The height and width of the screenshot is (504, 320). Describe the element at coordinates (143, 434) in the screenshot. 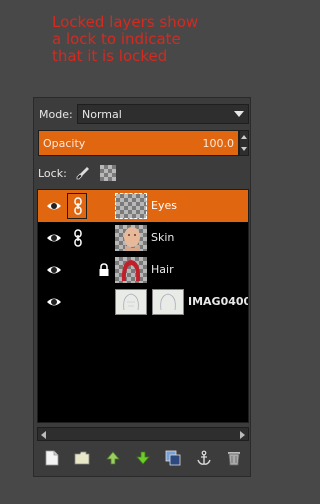

I see `horizontal-scrollbar` at that location.